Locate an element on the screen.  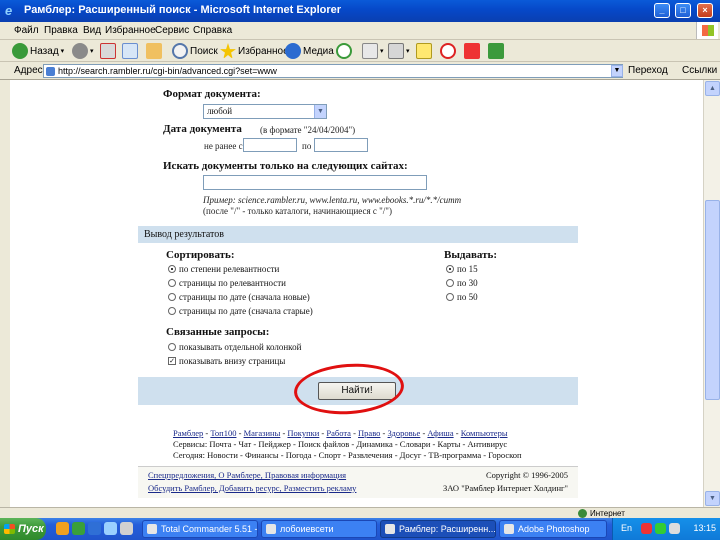
history-icon is located at coordinates (344, 51).